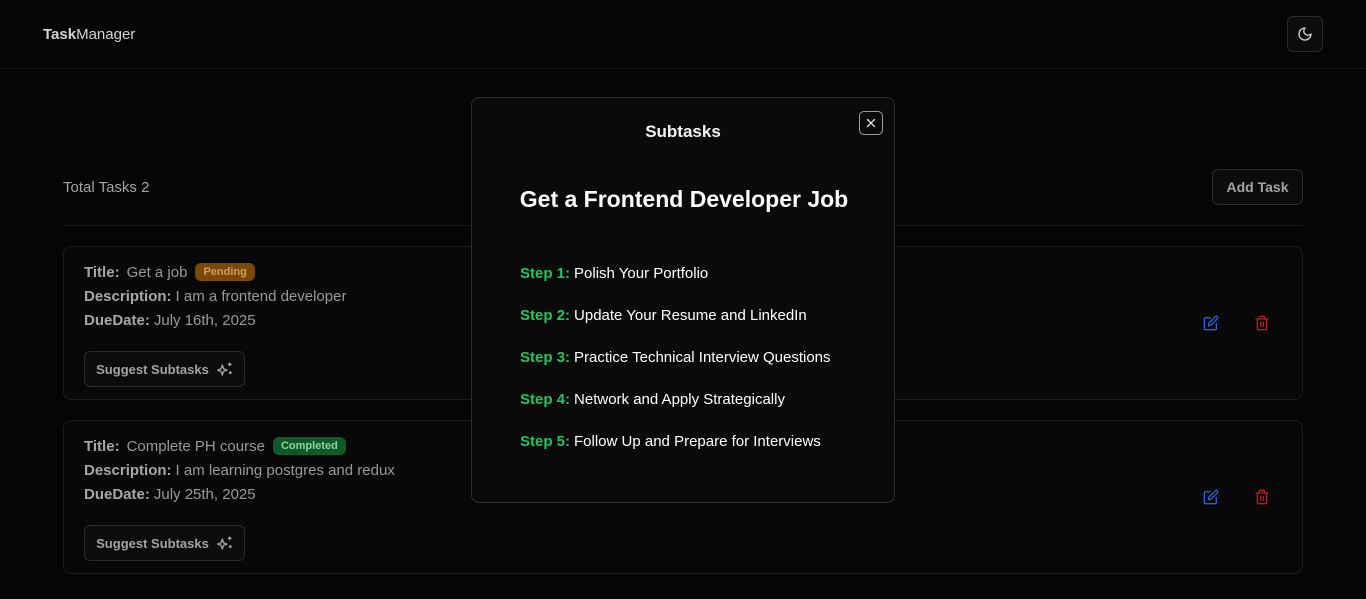 This screenshot has height=599, width=1366. What do you see at coordinates (285, 470) in the screenshot?
I see `task-description: I am learning postgres and redux` at bounding box center [285, 470].